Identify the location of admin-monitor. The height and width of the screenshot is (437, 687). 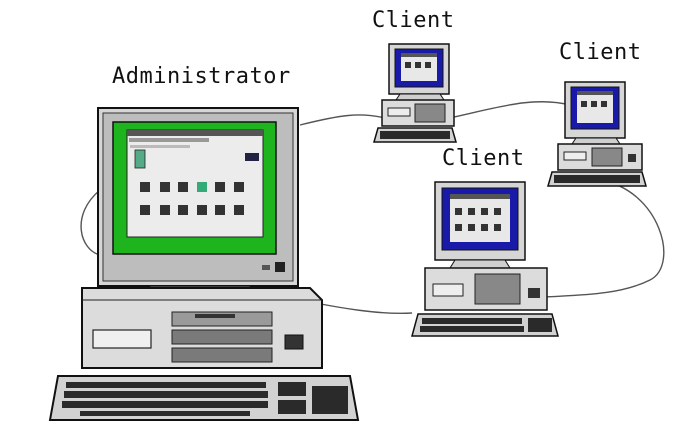
(198, 197).